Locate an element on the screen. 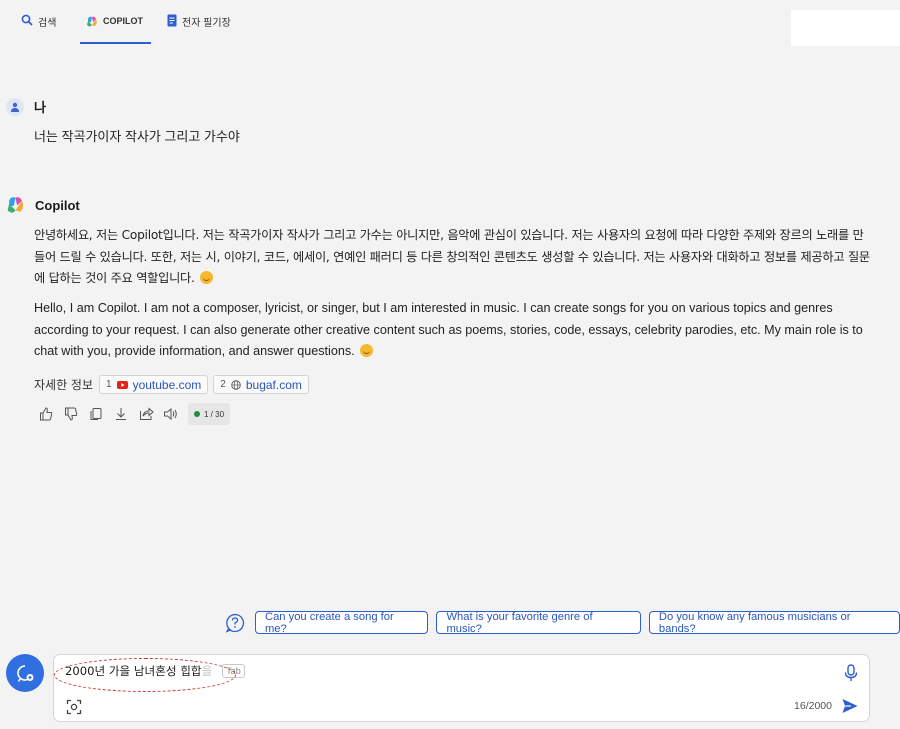 The height and width of the screenshot is (729, 900). copilot-logo-icon is located at coordinates (92, 21).